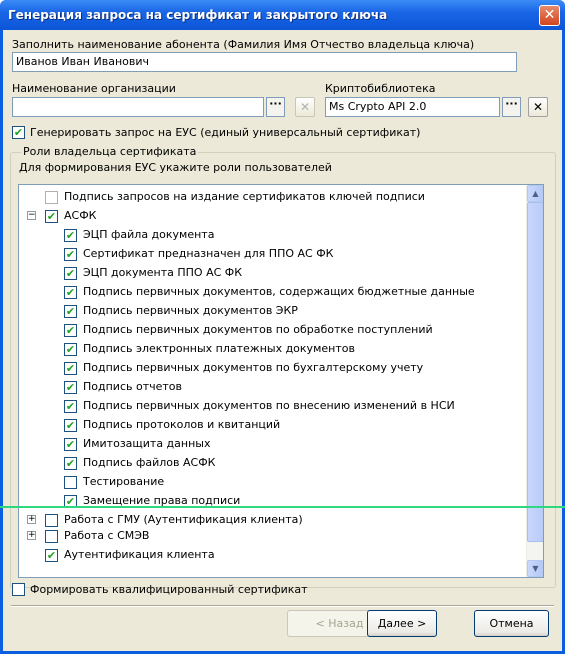 This screenshot has width=565, height=654. What do you see at coordinates (149, 462) in the screenshot?
I see `tree-item-label: Подпись файлов АСФК` at bounding box center [149, 462].